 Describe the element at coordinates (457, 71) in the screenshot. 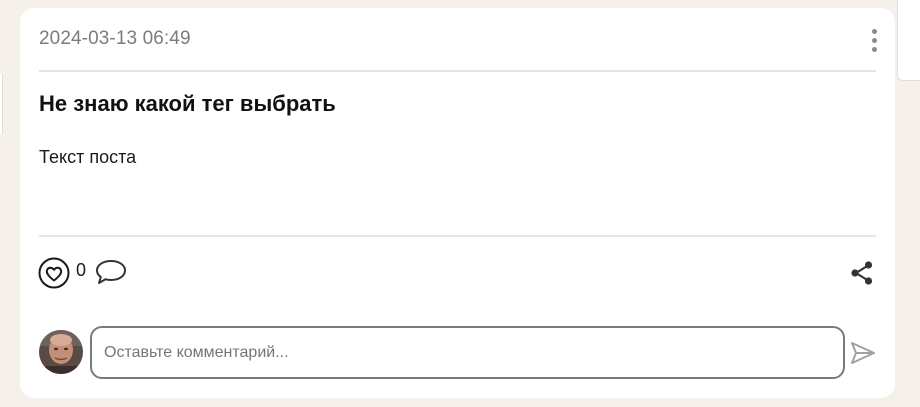

I see `header-divider` at that location.